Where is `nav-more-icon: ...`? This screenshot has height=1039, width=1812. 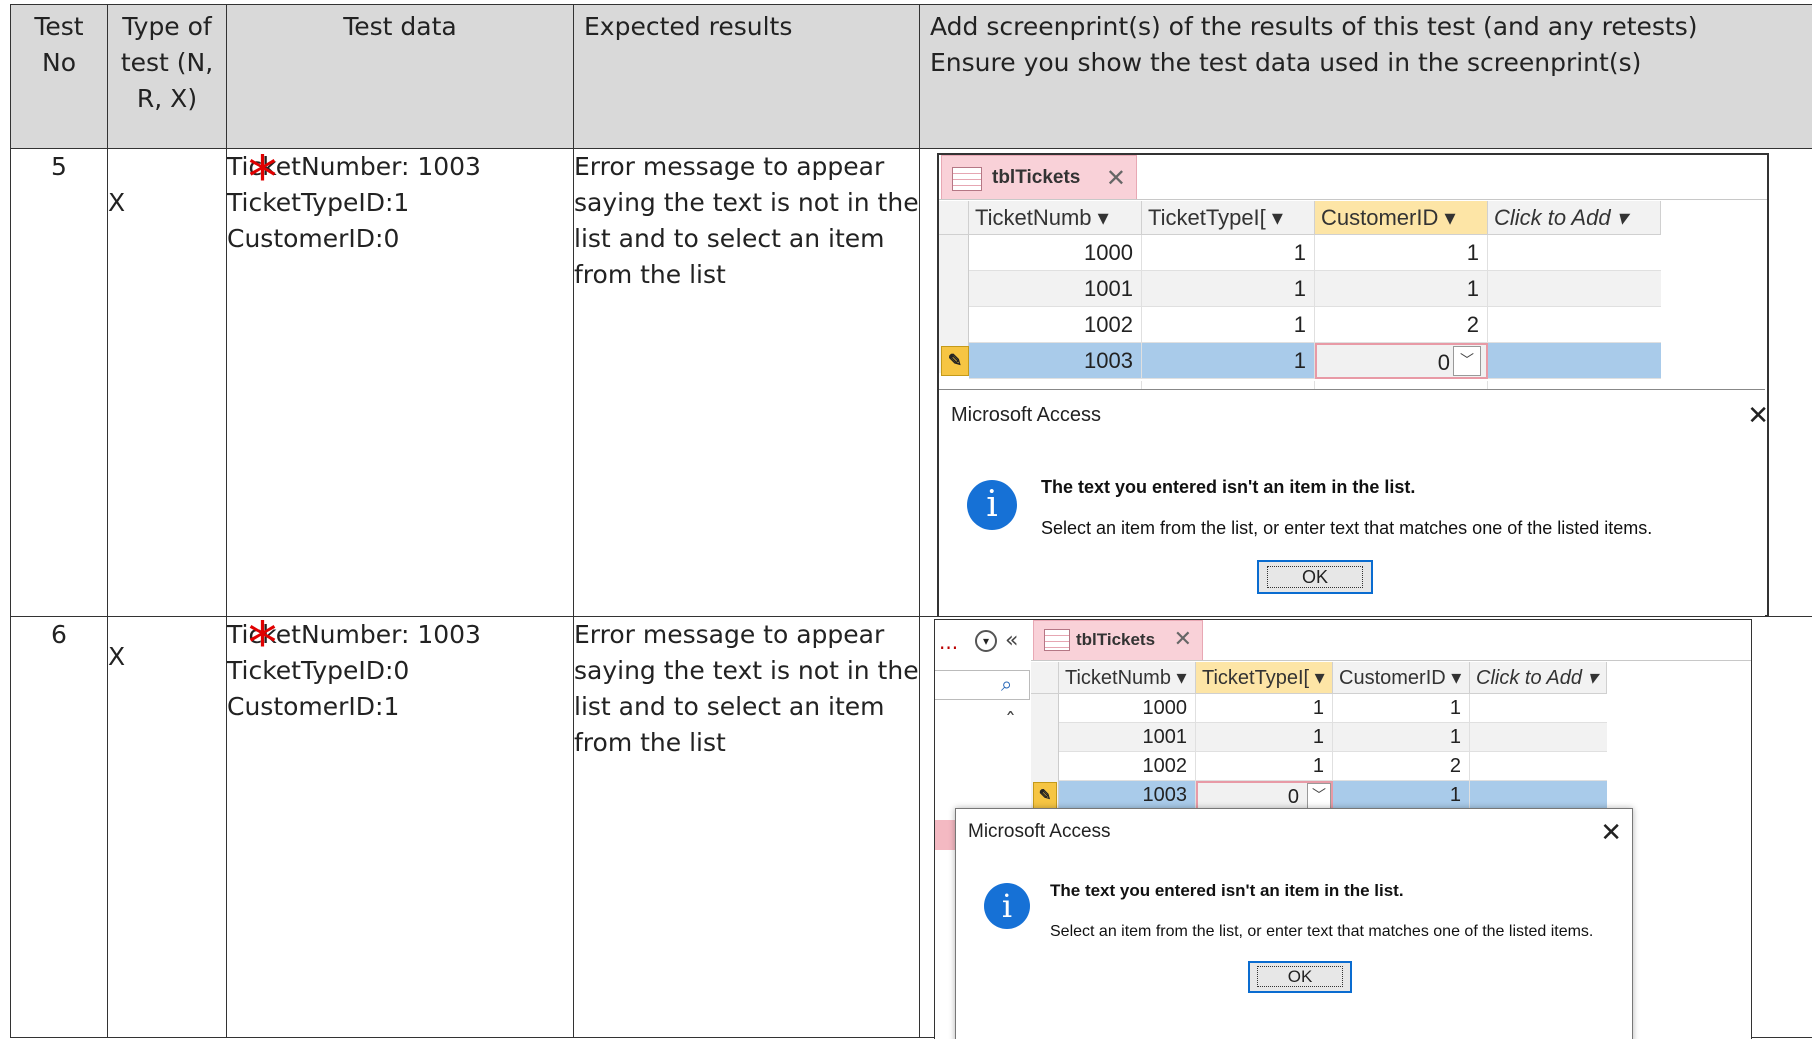
nav-more-icon: ... is located at coordinates (948, 642).